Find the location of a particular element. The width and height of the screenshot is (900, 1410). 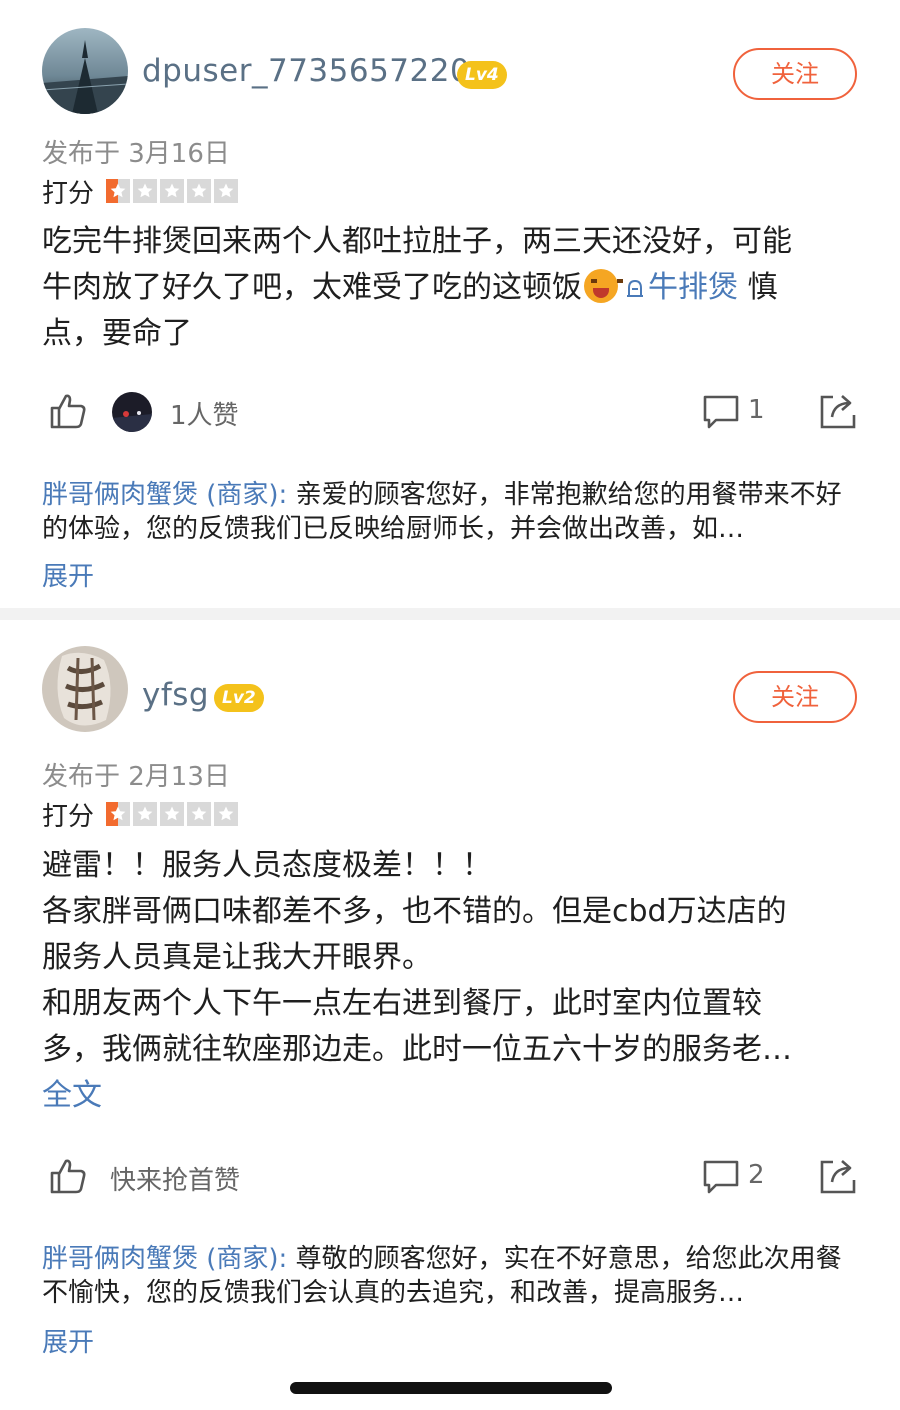

content-line: 服务人员真是让我大开眼界。 is located at coordinates (237, 957).